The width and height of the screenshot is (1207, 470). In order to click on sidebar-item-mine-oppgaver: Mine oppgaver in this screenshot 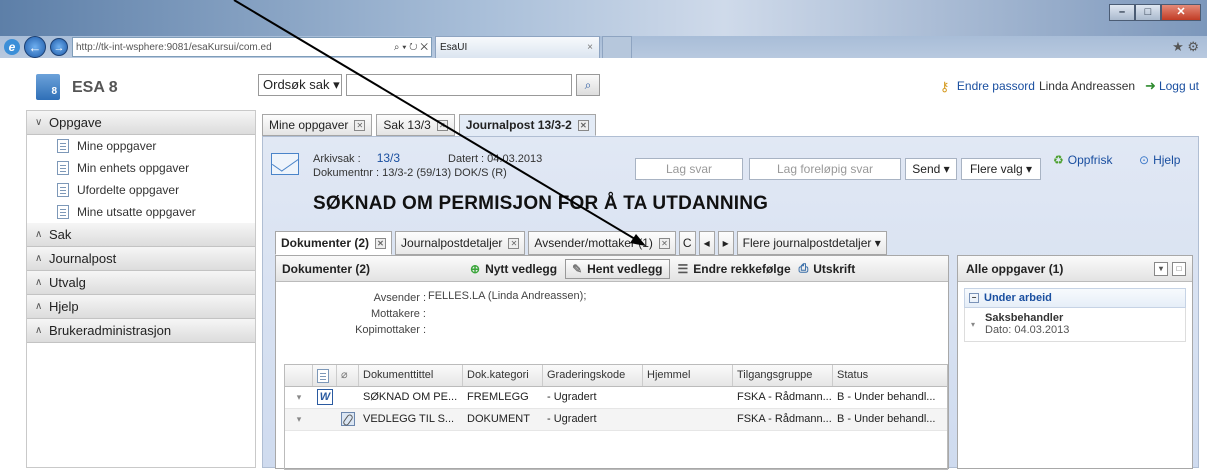, I will do `click(141, 146)`.